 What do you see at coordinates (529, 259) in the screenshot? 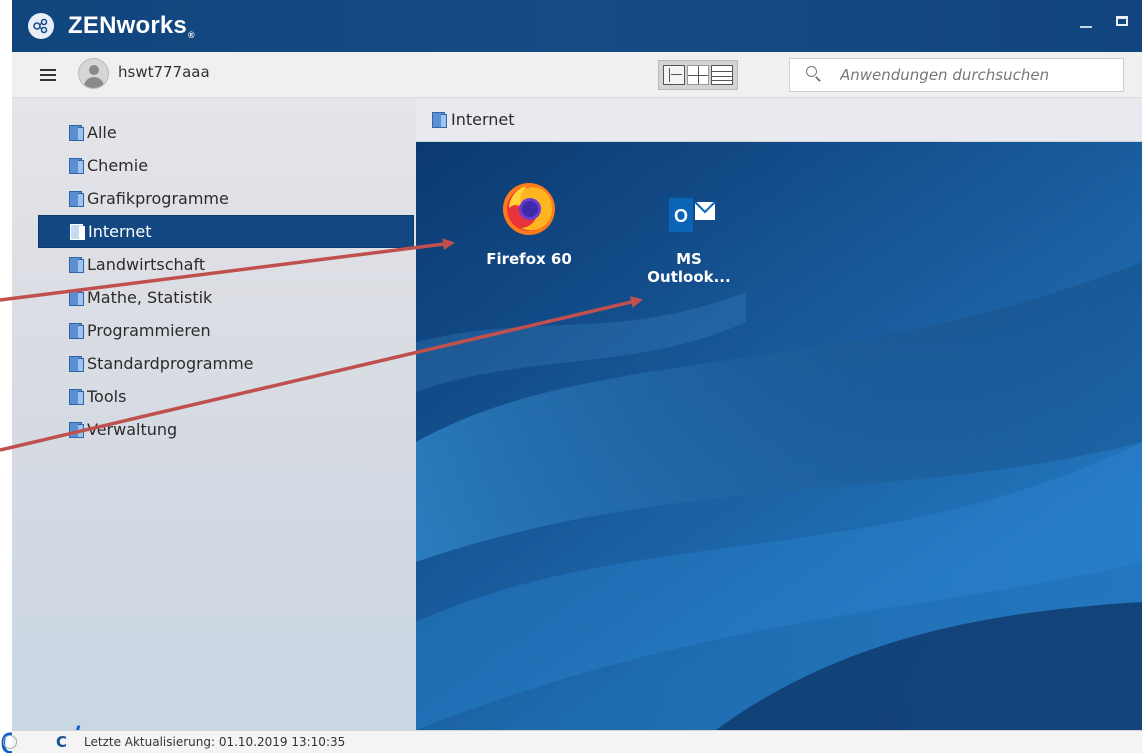
I see `app-label: Firefox 60` at bounding box center [529, 259].